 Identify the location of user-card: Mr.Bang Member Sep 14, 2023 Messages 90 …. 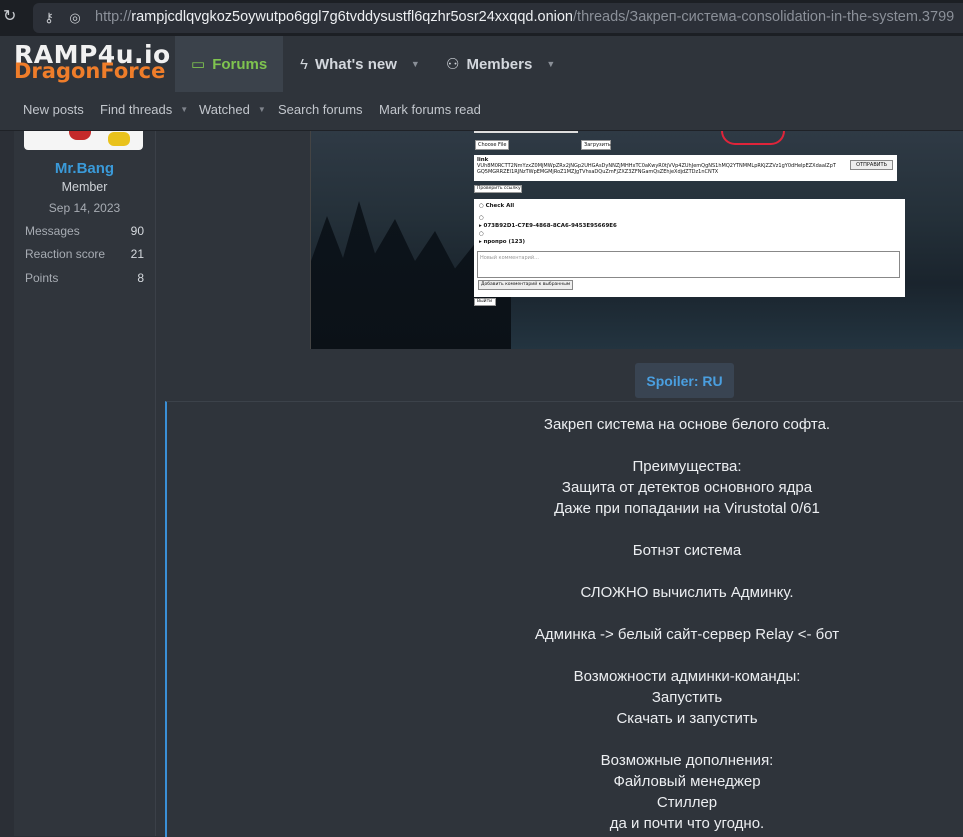
(85, 483).